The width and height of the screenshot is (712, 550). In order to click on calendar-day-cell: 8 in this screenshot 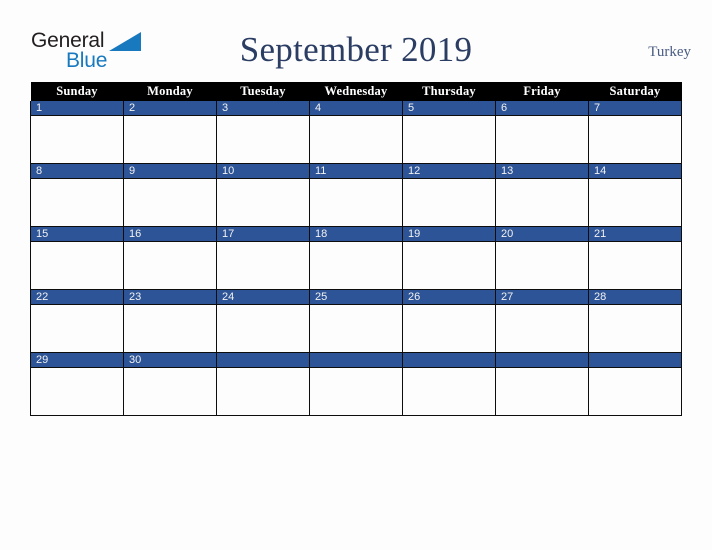, I will do `click(77, 195)`.